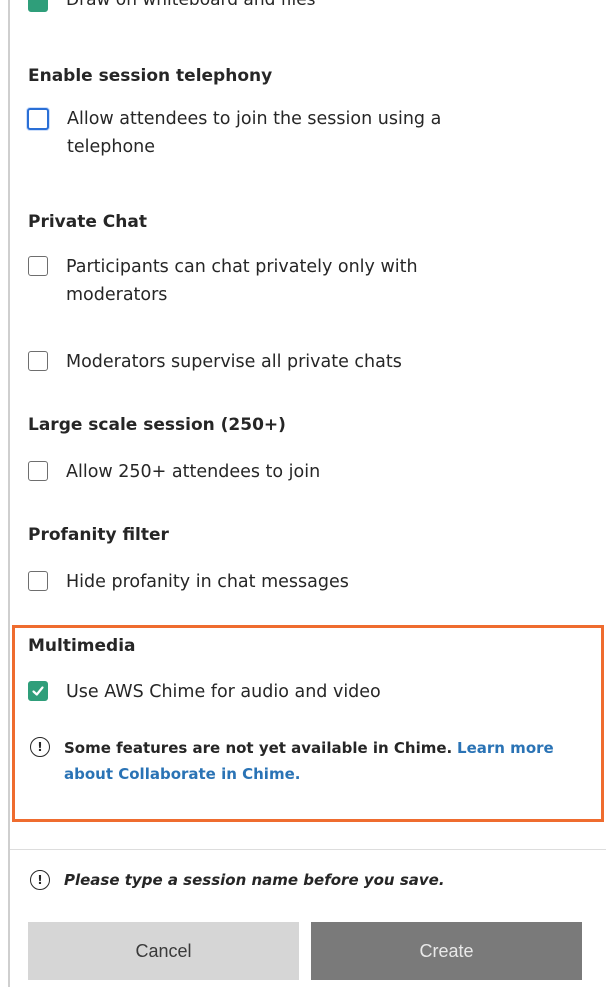 This screenshot has width=606, height=987. Describe the element at coordinates (308, 849) in the screenshot. I see `footer-divider` at that location.